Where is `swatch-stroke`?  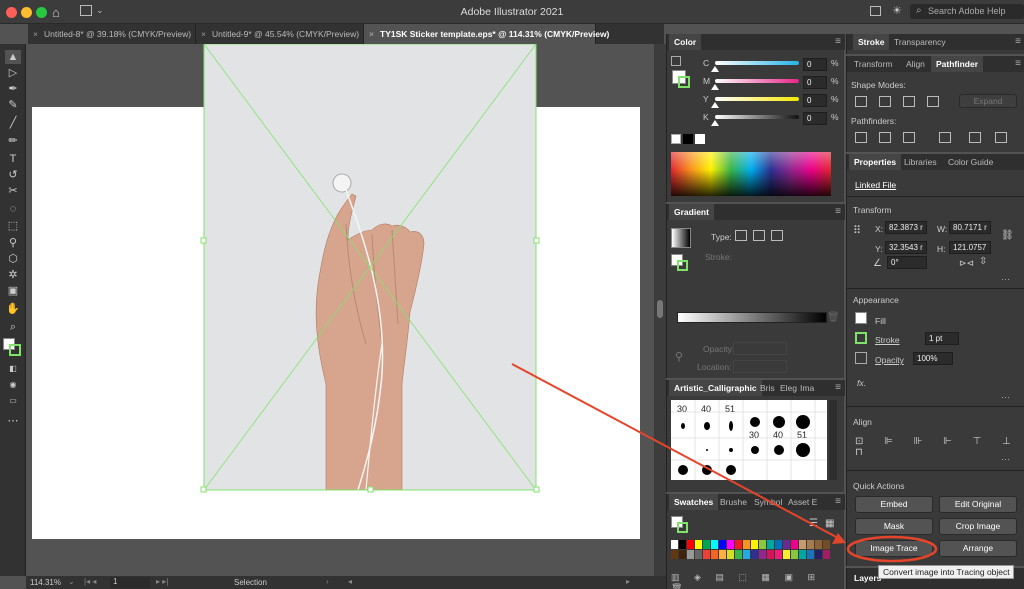
swatch-stroke is located at coordinates (682, 527).